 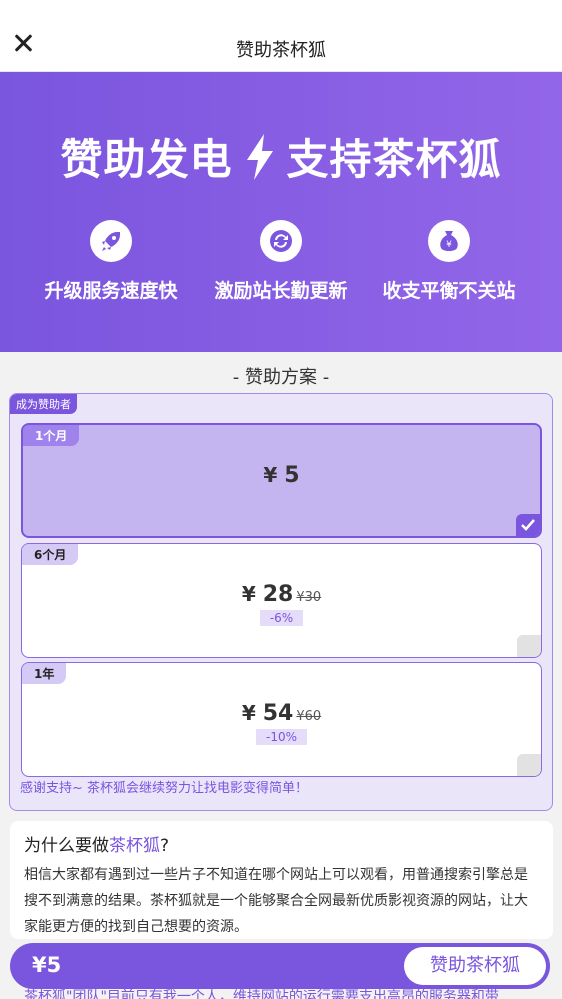 What do you see at coordinates (259, 156) in the screenshot?
I see `lightning-icon` at bounding box center [259, 156].